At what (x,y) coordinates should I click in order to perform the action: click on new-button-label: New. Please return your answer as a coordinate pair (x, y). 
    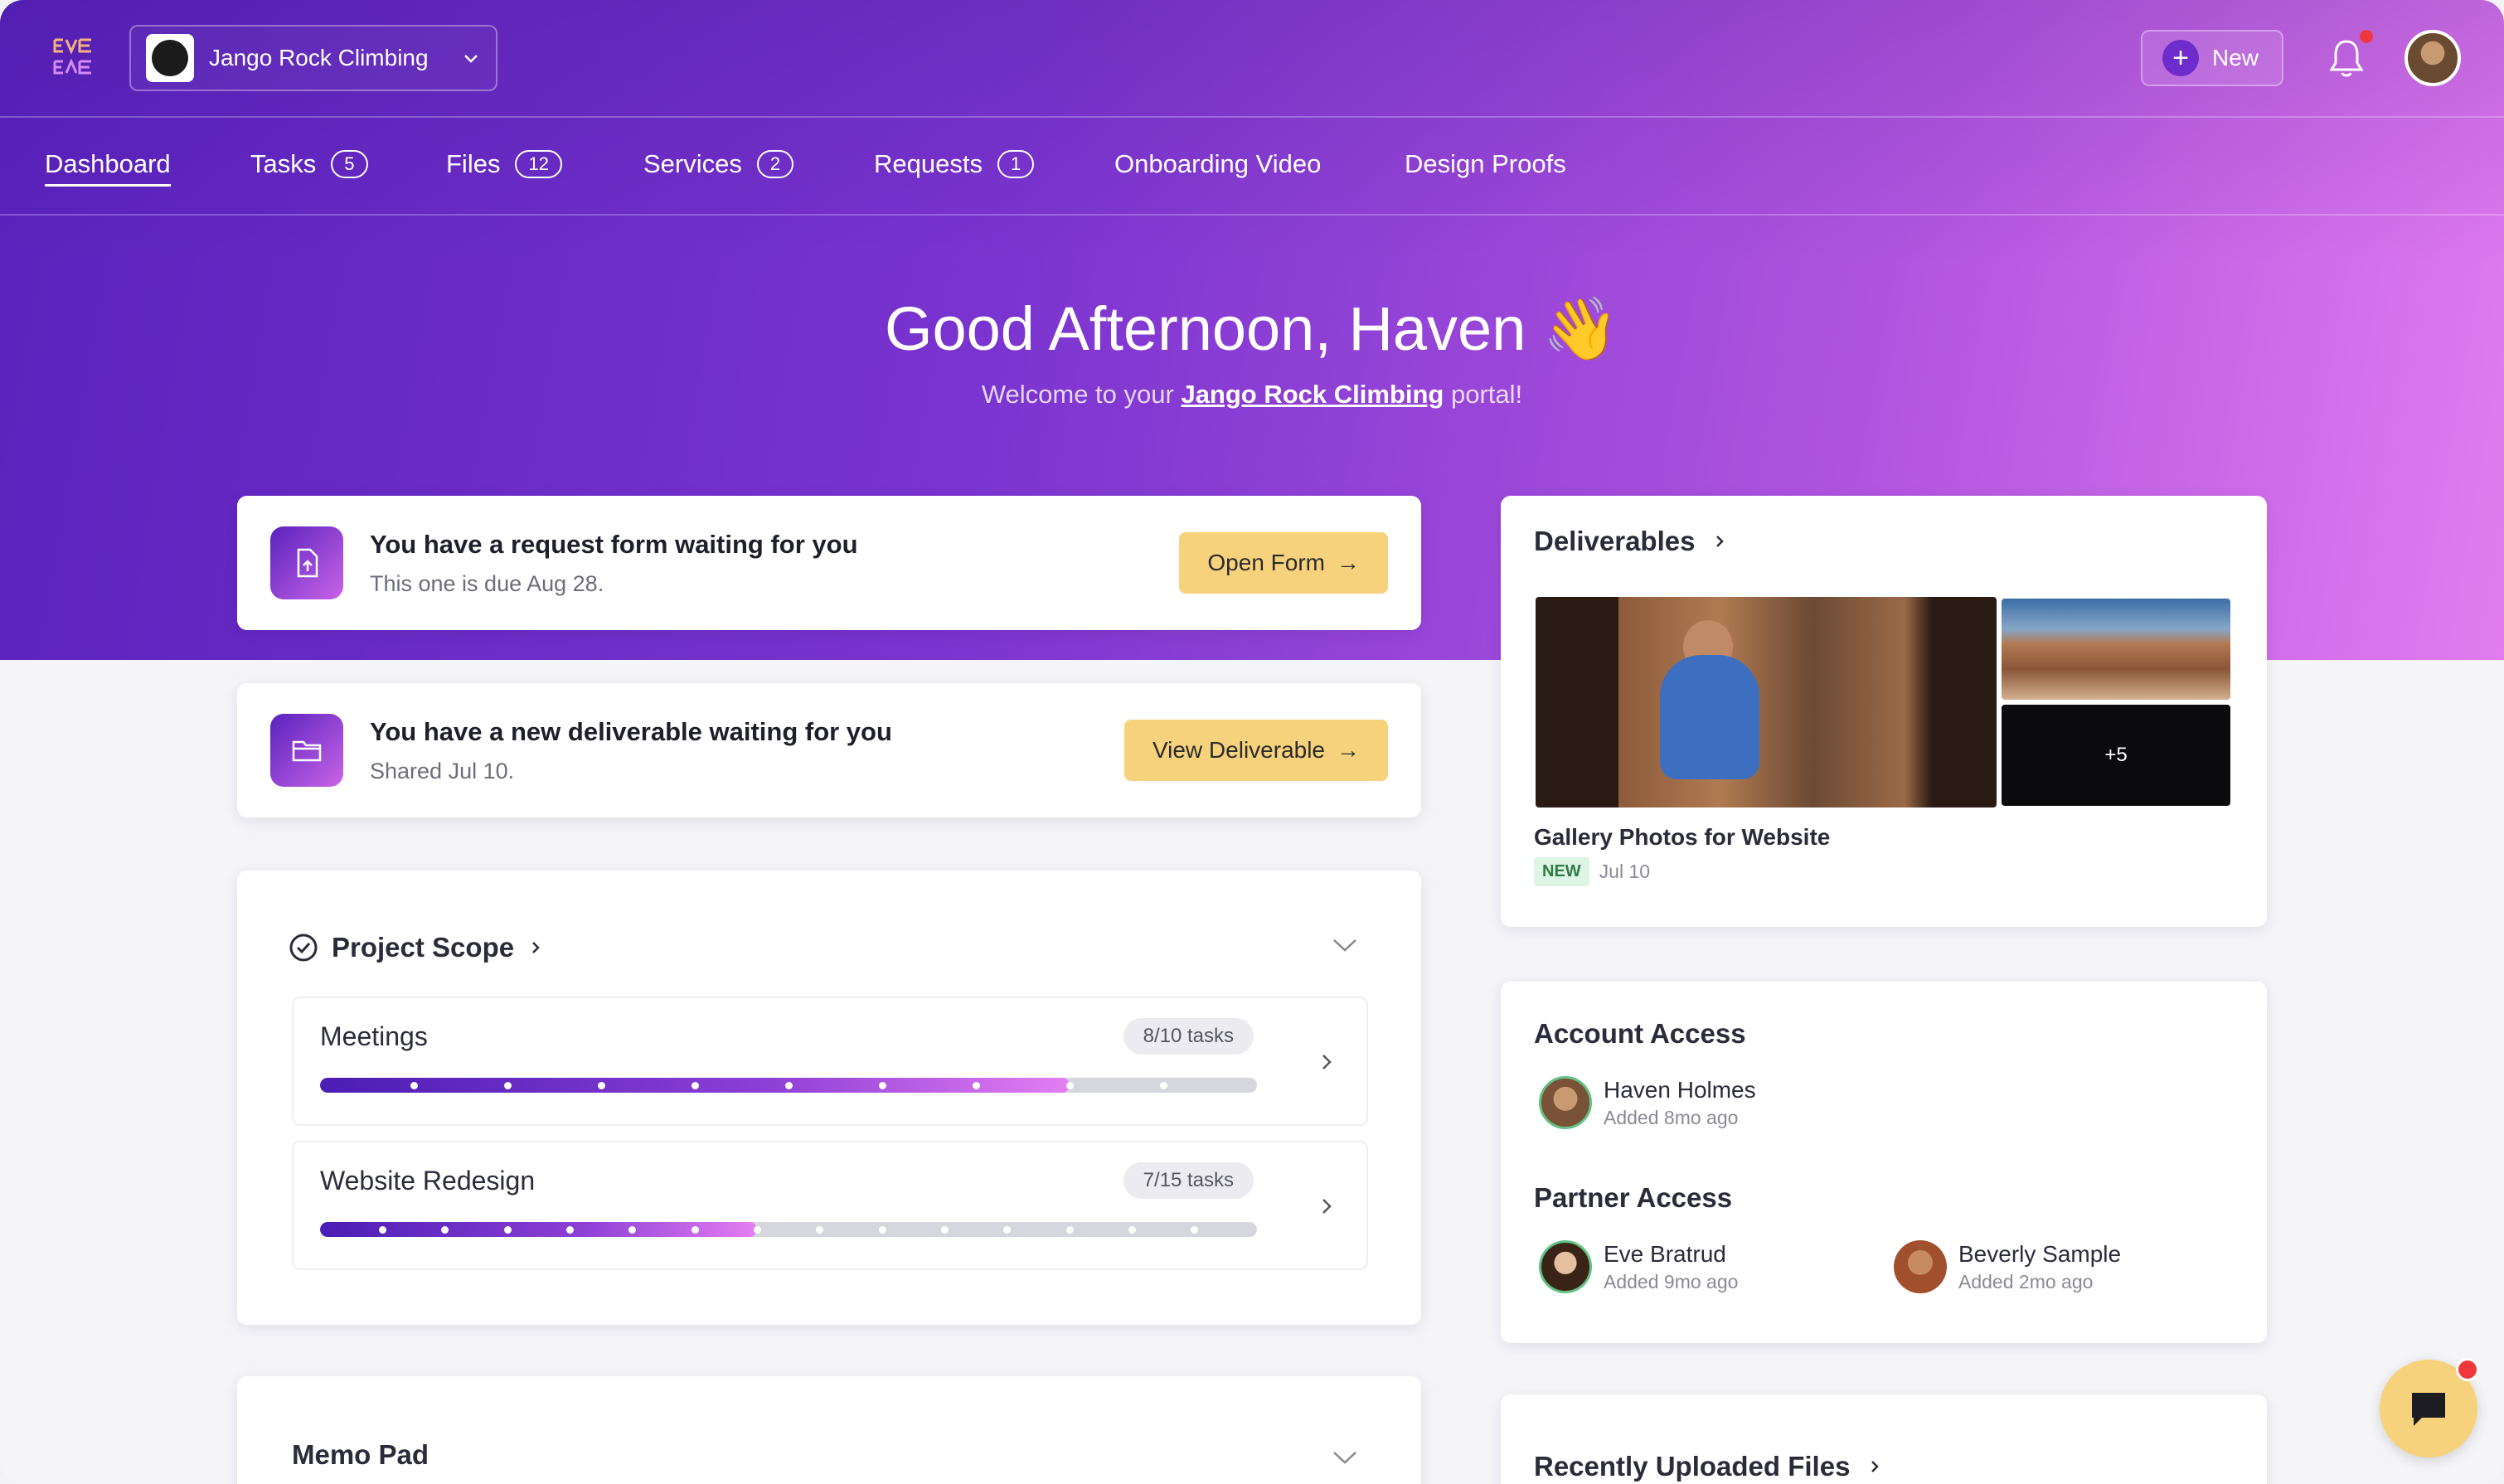
    Looking at the image, I should click on (2235, 57).